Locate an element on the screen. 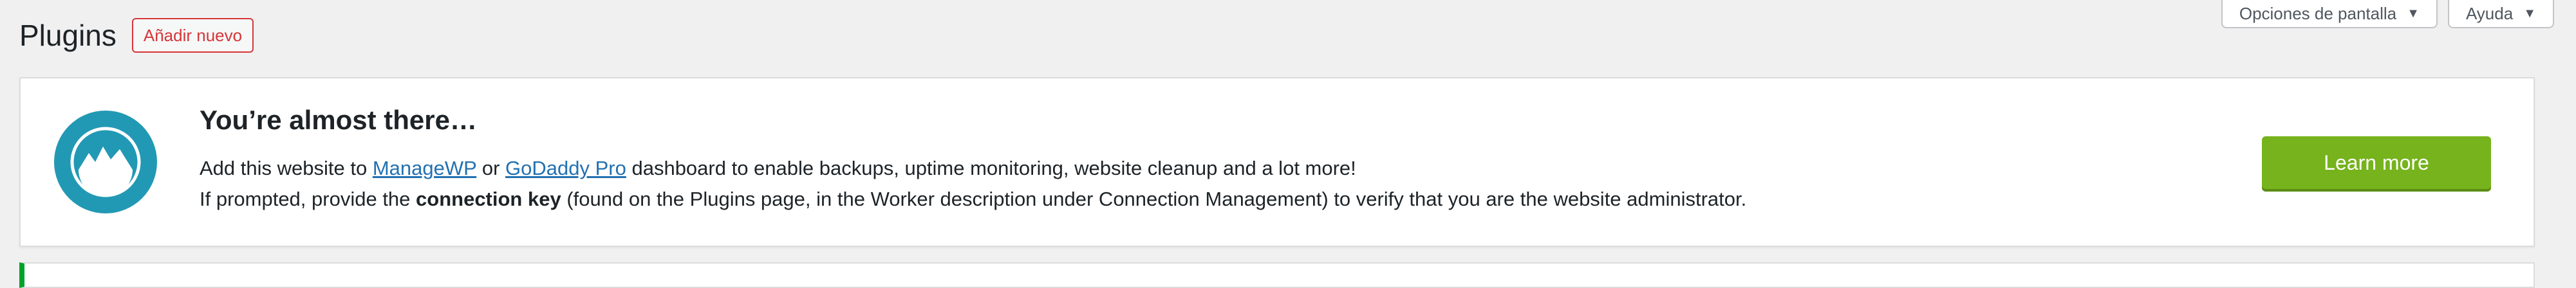 The image size is (2576, 288). notice-text: or is located at coordinates (491, 168).